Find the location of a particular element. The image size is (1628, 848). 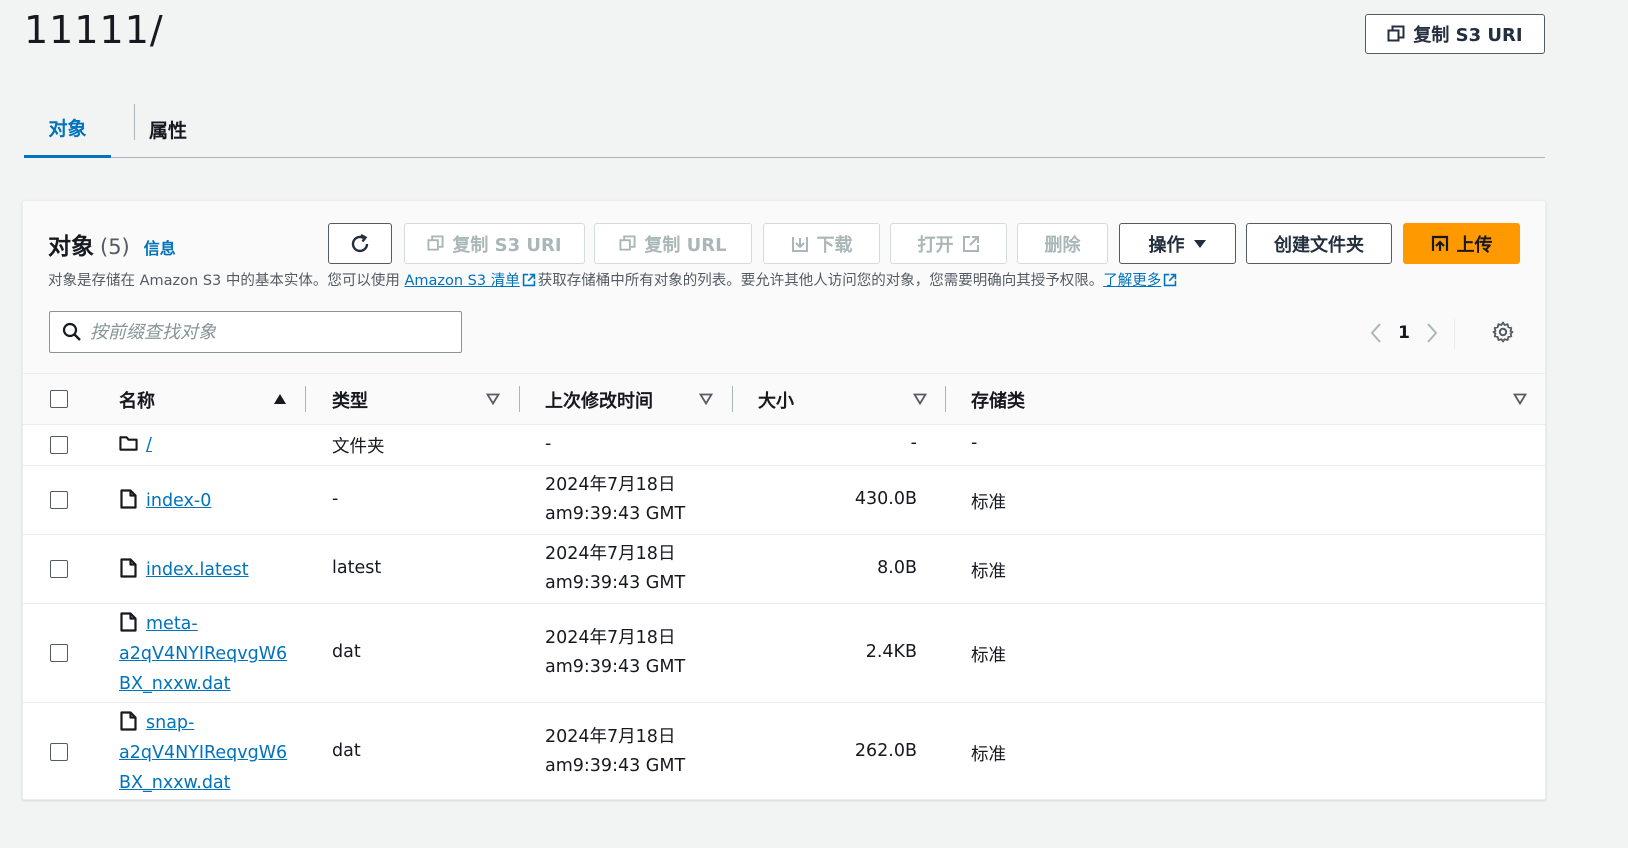

download-icon is located at coordinates (799, 244).